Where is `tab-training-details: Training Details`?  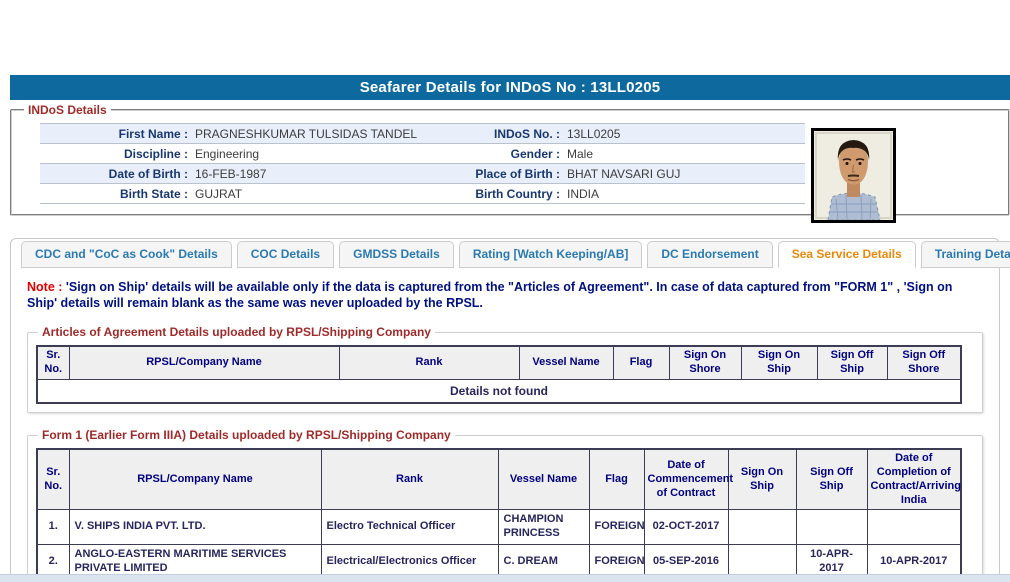
tab-training-details: Training Details is located at coordinates (965, 254).